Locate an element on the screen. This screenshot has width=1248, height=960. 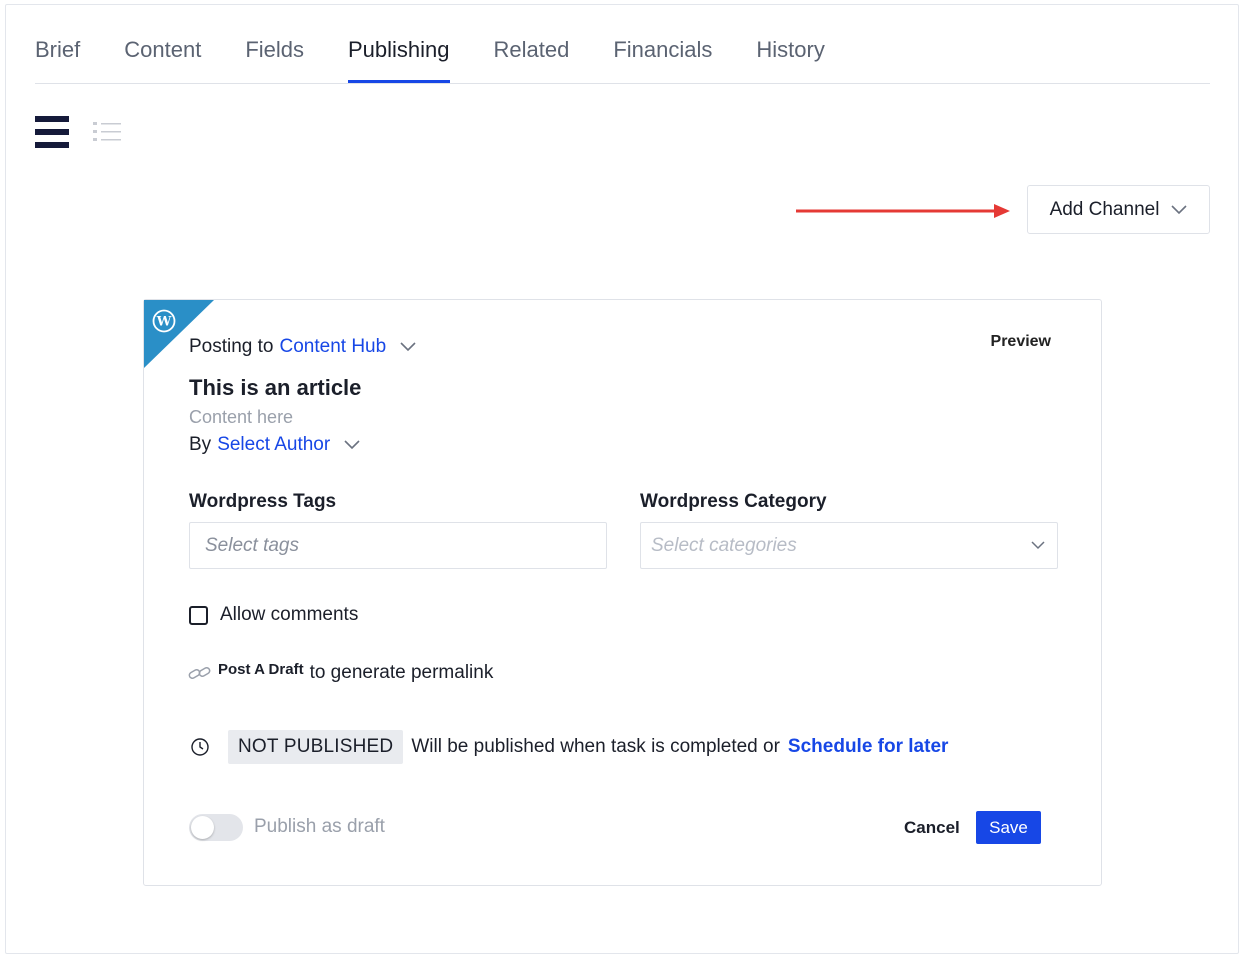
svg-text: W is located at coordinates (164, 322).